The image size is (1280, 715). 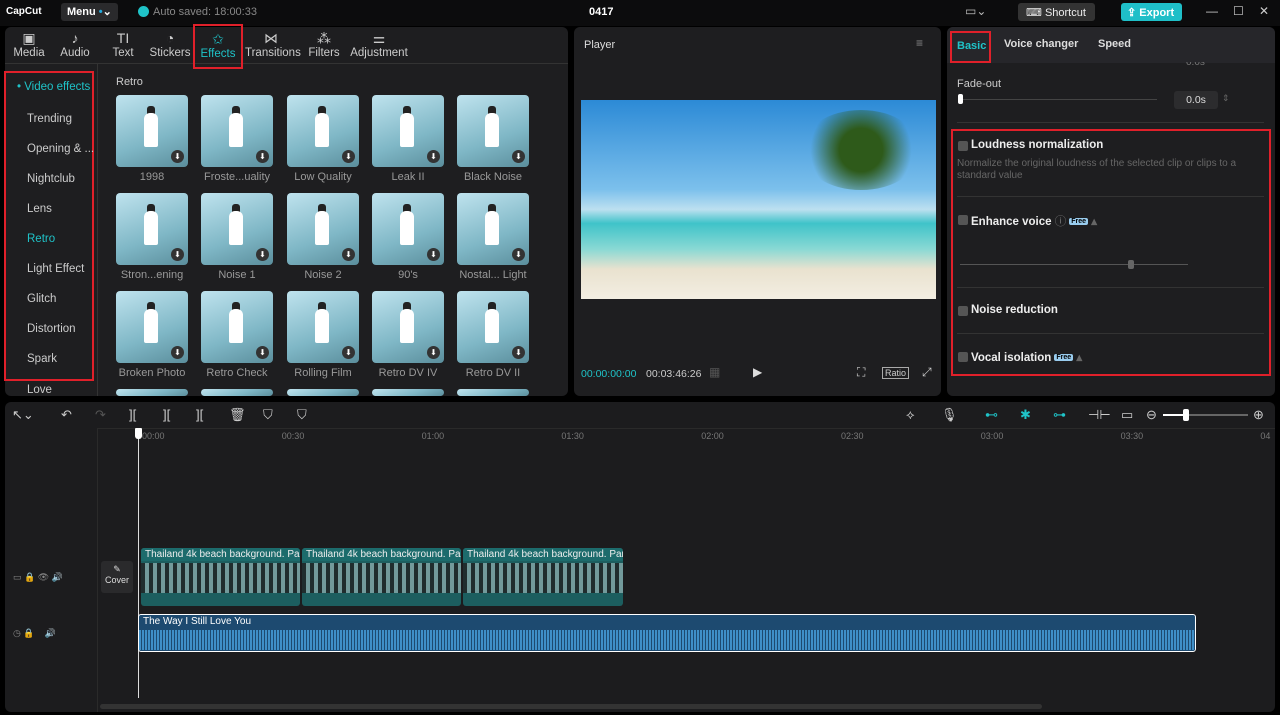 I want to click on enhance-intensity-slider, so click(x=1074, y=264).